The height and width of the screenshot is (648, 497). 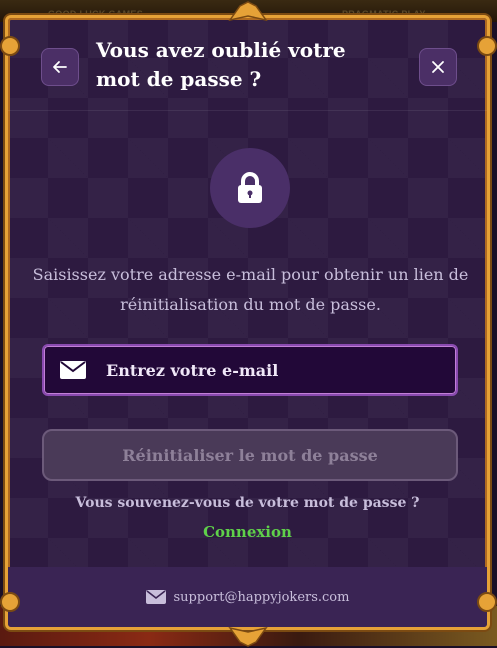 I want to click on back-button, so click(x=60, y=67).